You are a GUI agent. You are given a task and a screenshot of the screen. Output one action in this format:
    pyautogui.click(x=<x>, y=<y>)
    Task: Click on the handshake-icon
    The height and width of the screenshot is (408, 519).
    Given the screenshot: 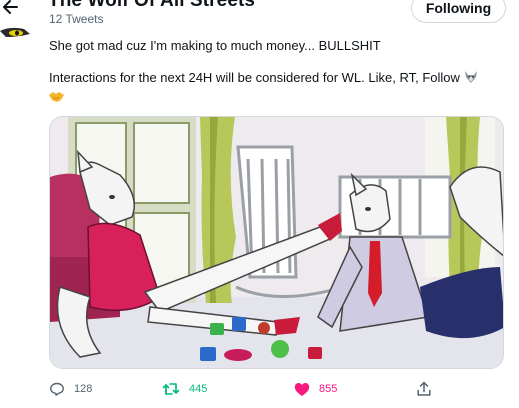 What is the action you would take?
    pyautogui.click(x=56, y=97)
    